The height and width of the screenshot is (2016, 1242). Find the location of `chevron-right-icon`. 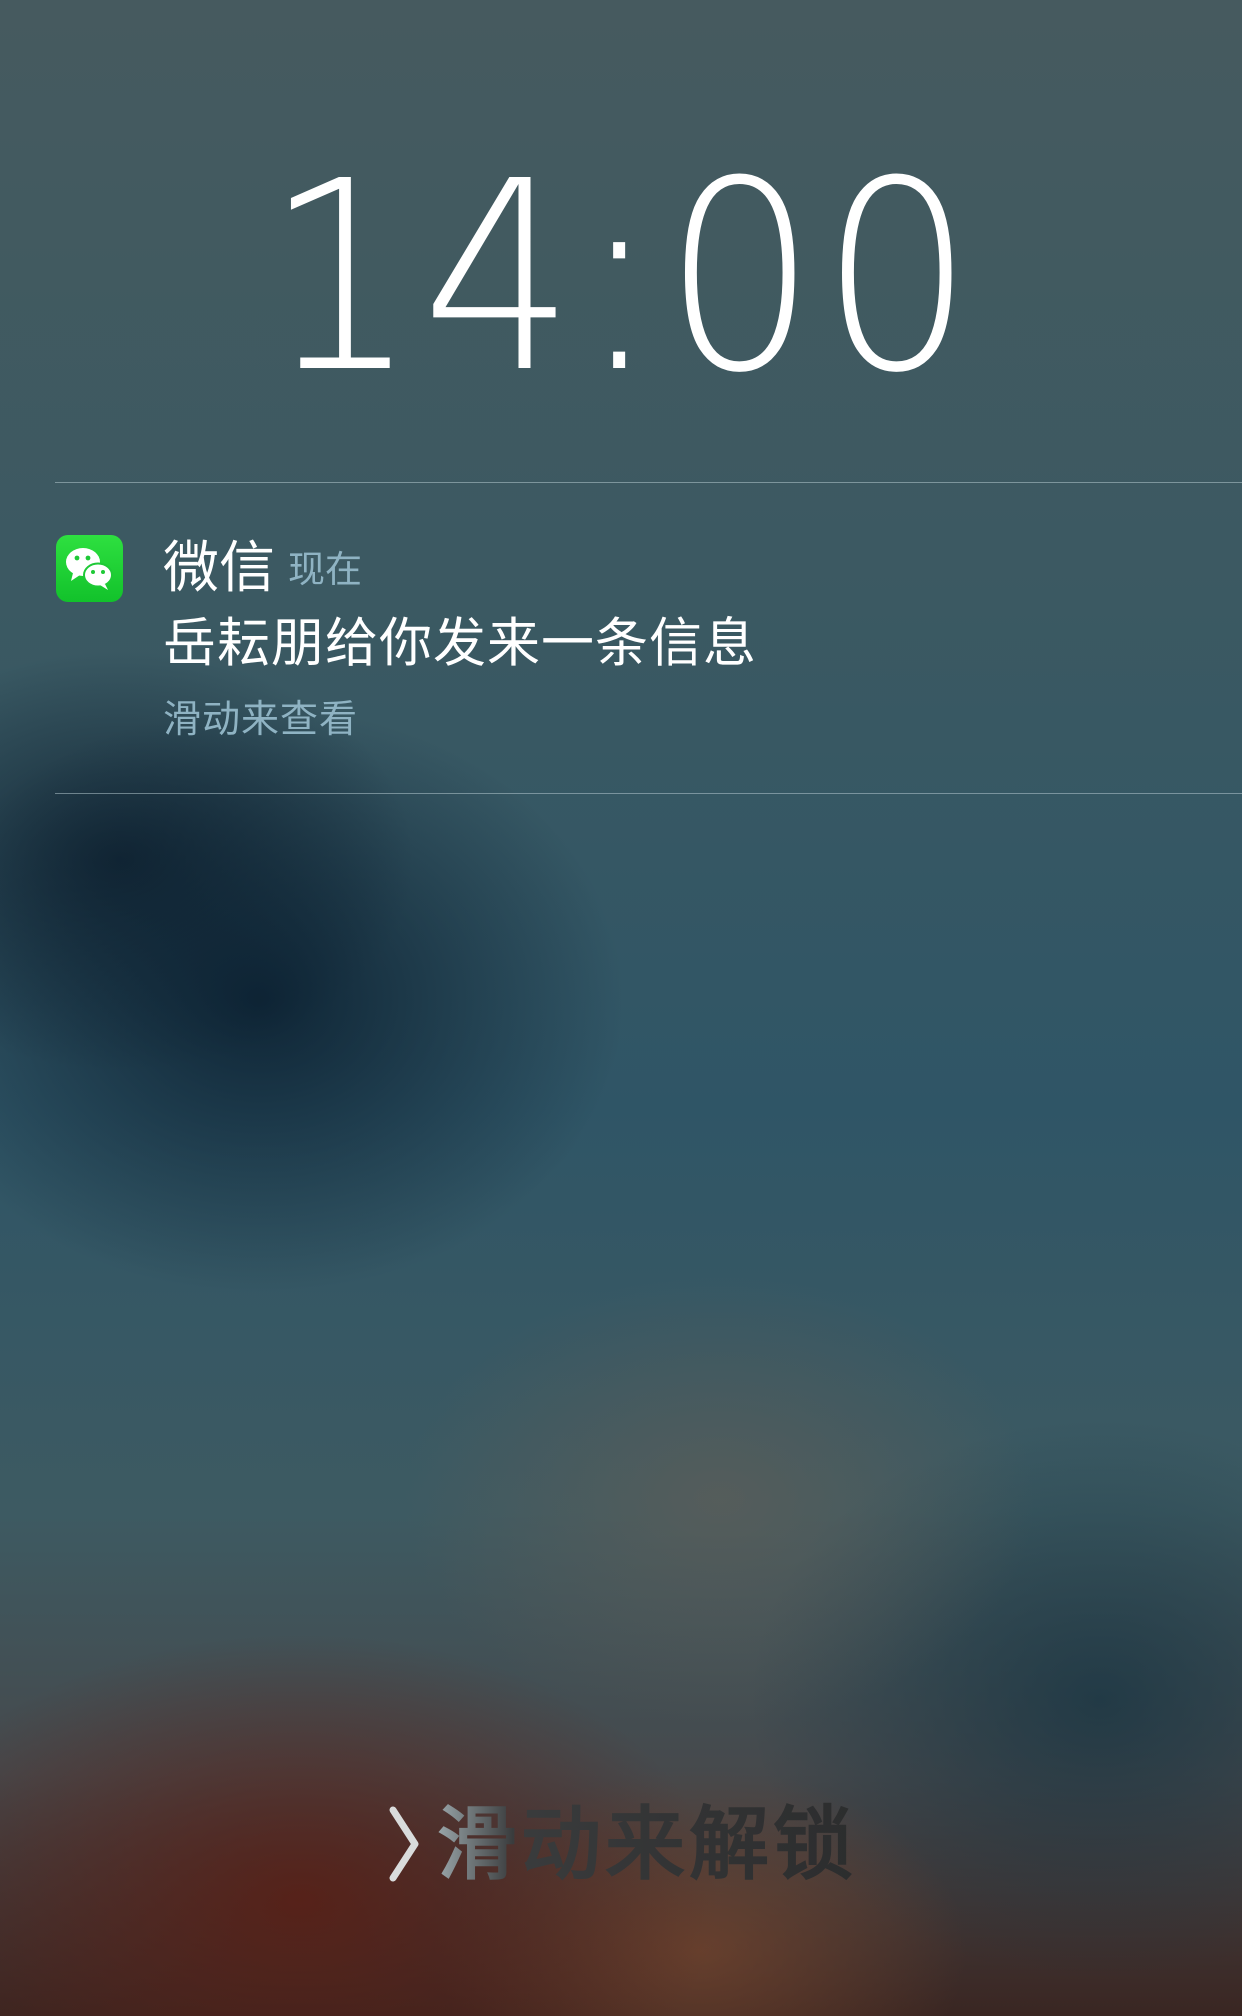

chevron-right-icon is located at coordinates (404, 1844).